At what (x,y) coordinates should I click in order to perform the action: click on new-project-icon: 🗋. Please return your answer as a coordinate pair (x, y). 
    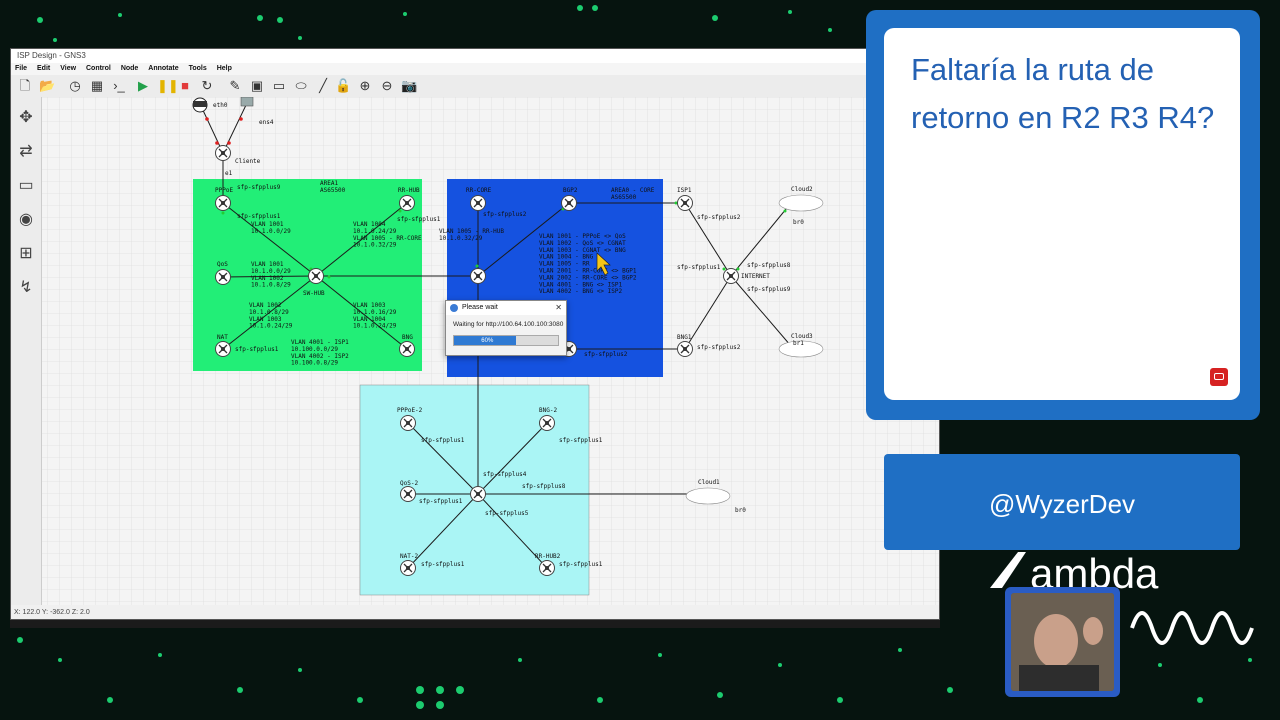
    Looking at the image, I should click on (25, 86).